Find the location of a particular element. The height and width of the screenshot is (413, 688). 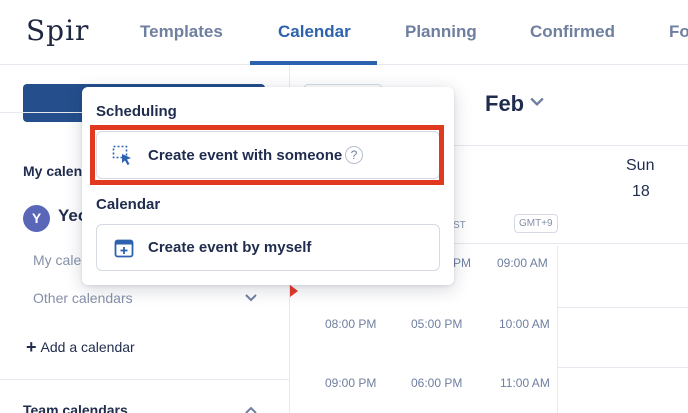

calendar-add-icon is located at coordinates (124, 248).